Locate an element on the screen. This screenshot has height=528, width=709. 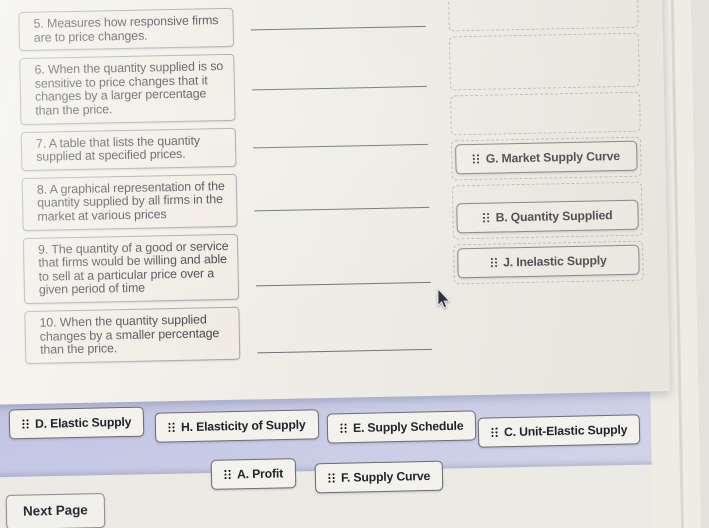
answer-tile: J. Inelastic Supply is located at coordinates (548, 261).